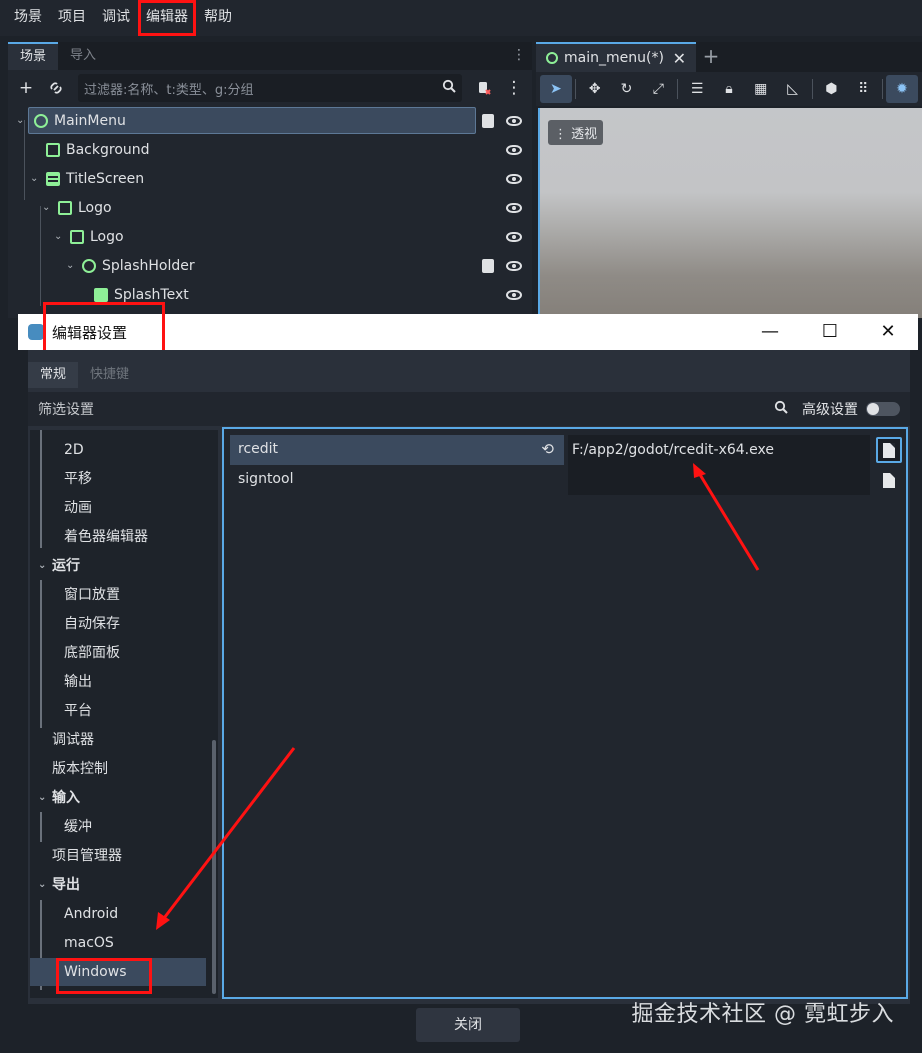 The width and height of the screenshot is (922, 1053). Describe the element at coordinates (730, 213) in the screenshot. I see `3d-viewport: ⋮ 透视` at that location.